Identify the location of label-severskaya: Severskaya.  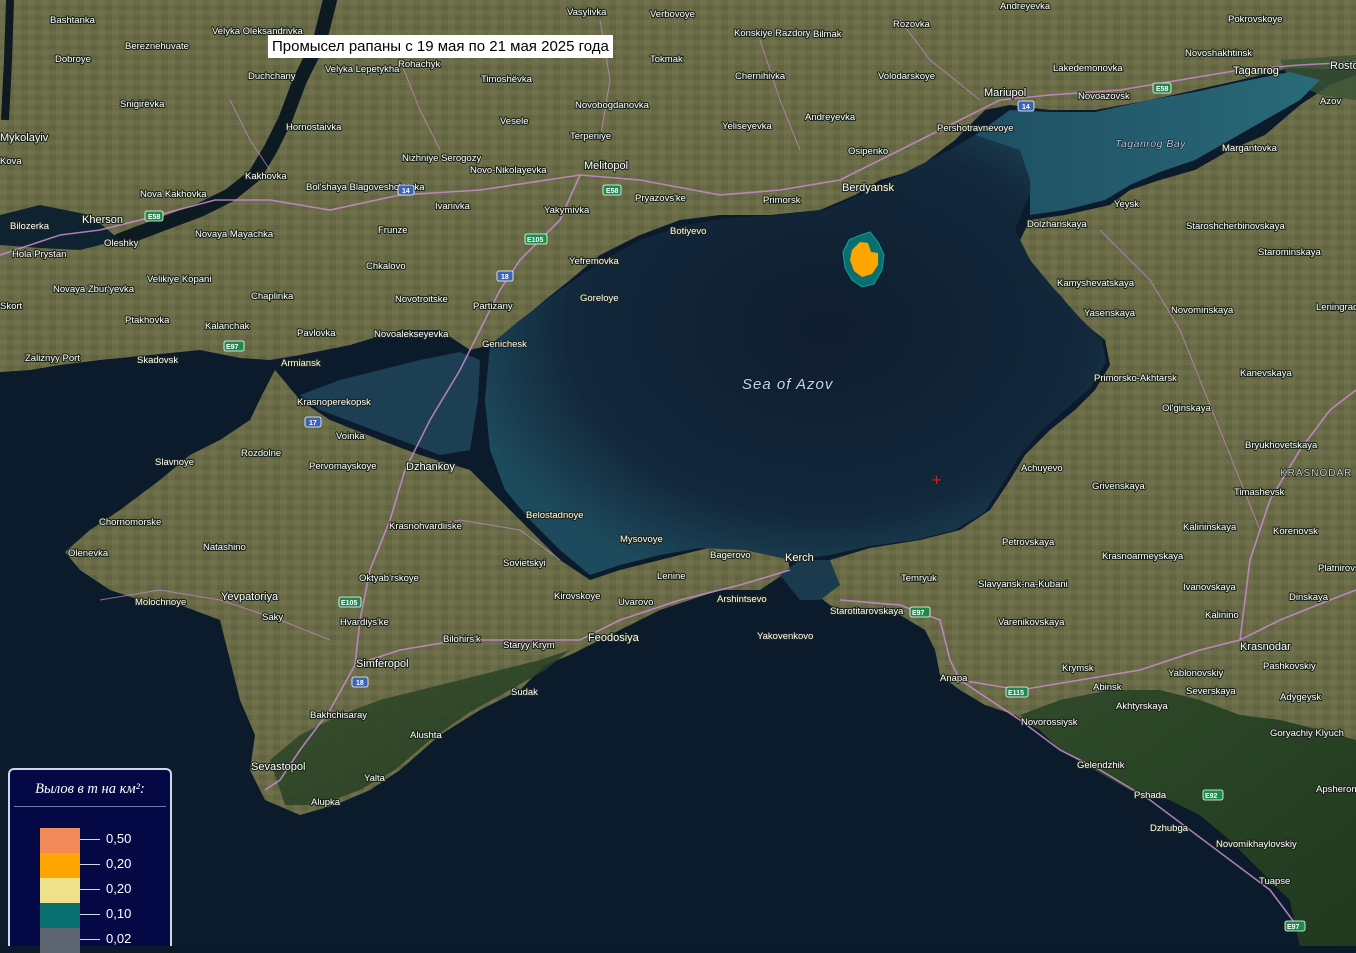
(1211, 691).